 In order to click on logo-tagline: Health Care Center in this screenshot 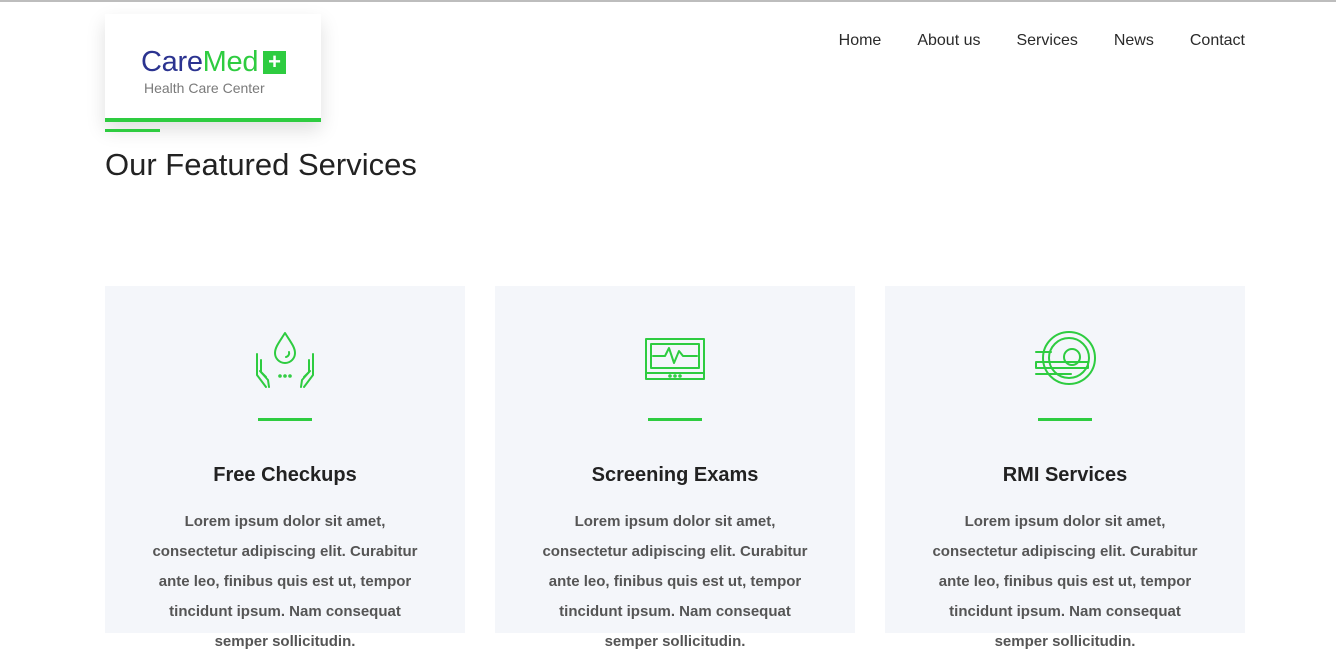, I will do `click(204, 88)`.